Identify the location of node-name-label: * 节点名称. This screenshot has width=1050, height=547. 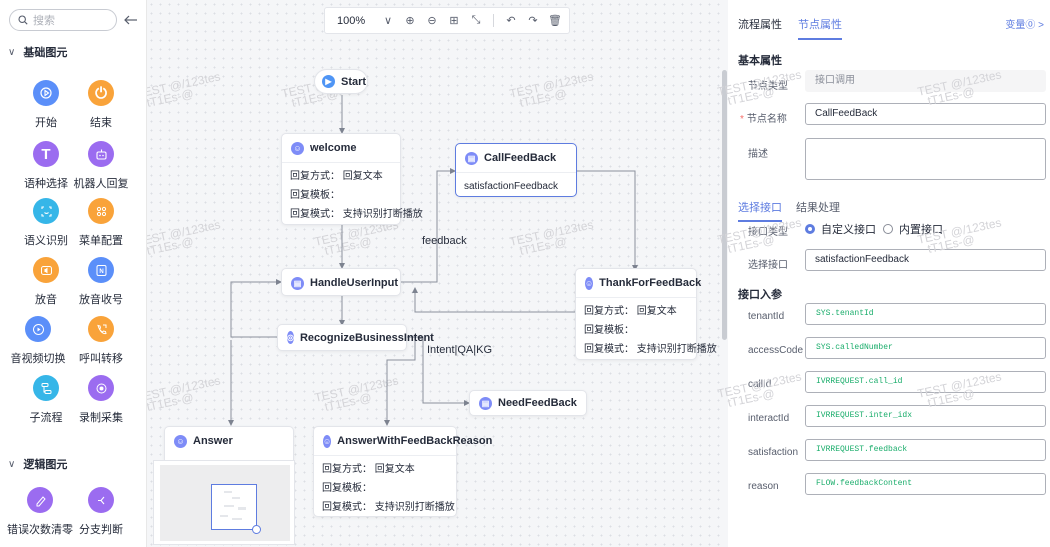
(763, 119).